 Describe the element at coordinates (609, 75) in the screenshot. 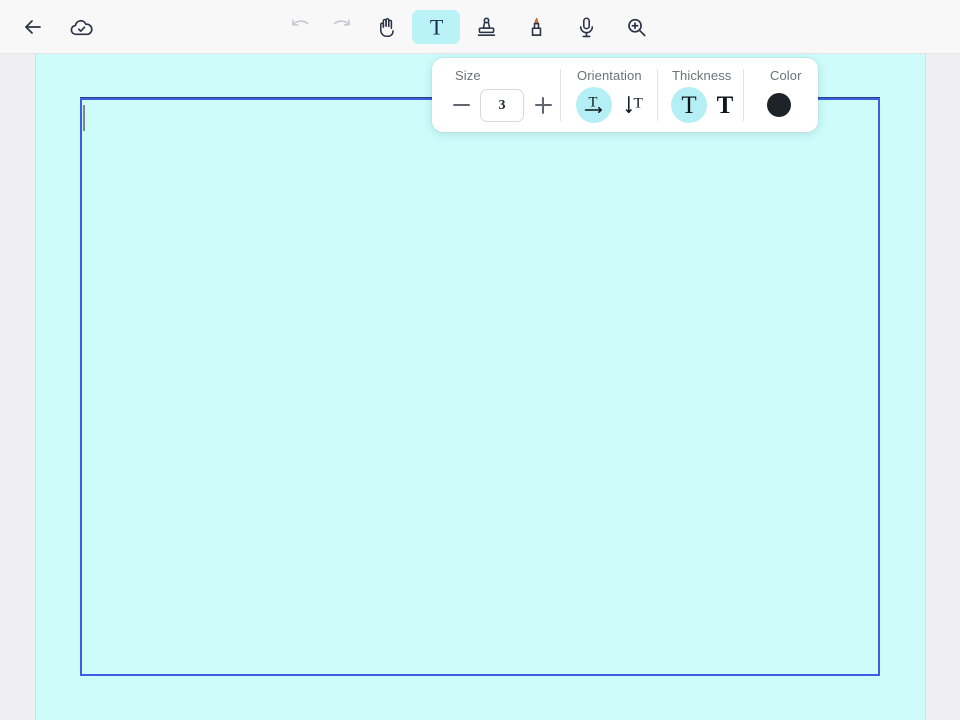

I see `orientation-label: Orientation` at that location.